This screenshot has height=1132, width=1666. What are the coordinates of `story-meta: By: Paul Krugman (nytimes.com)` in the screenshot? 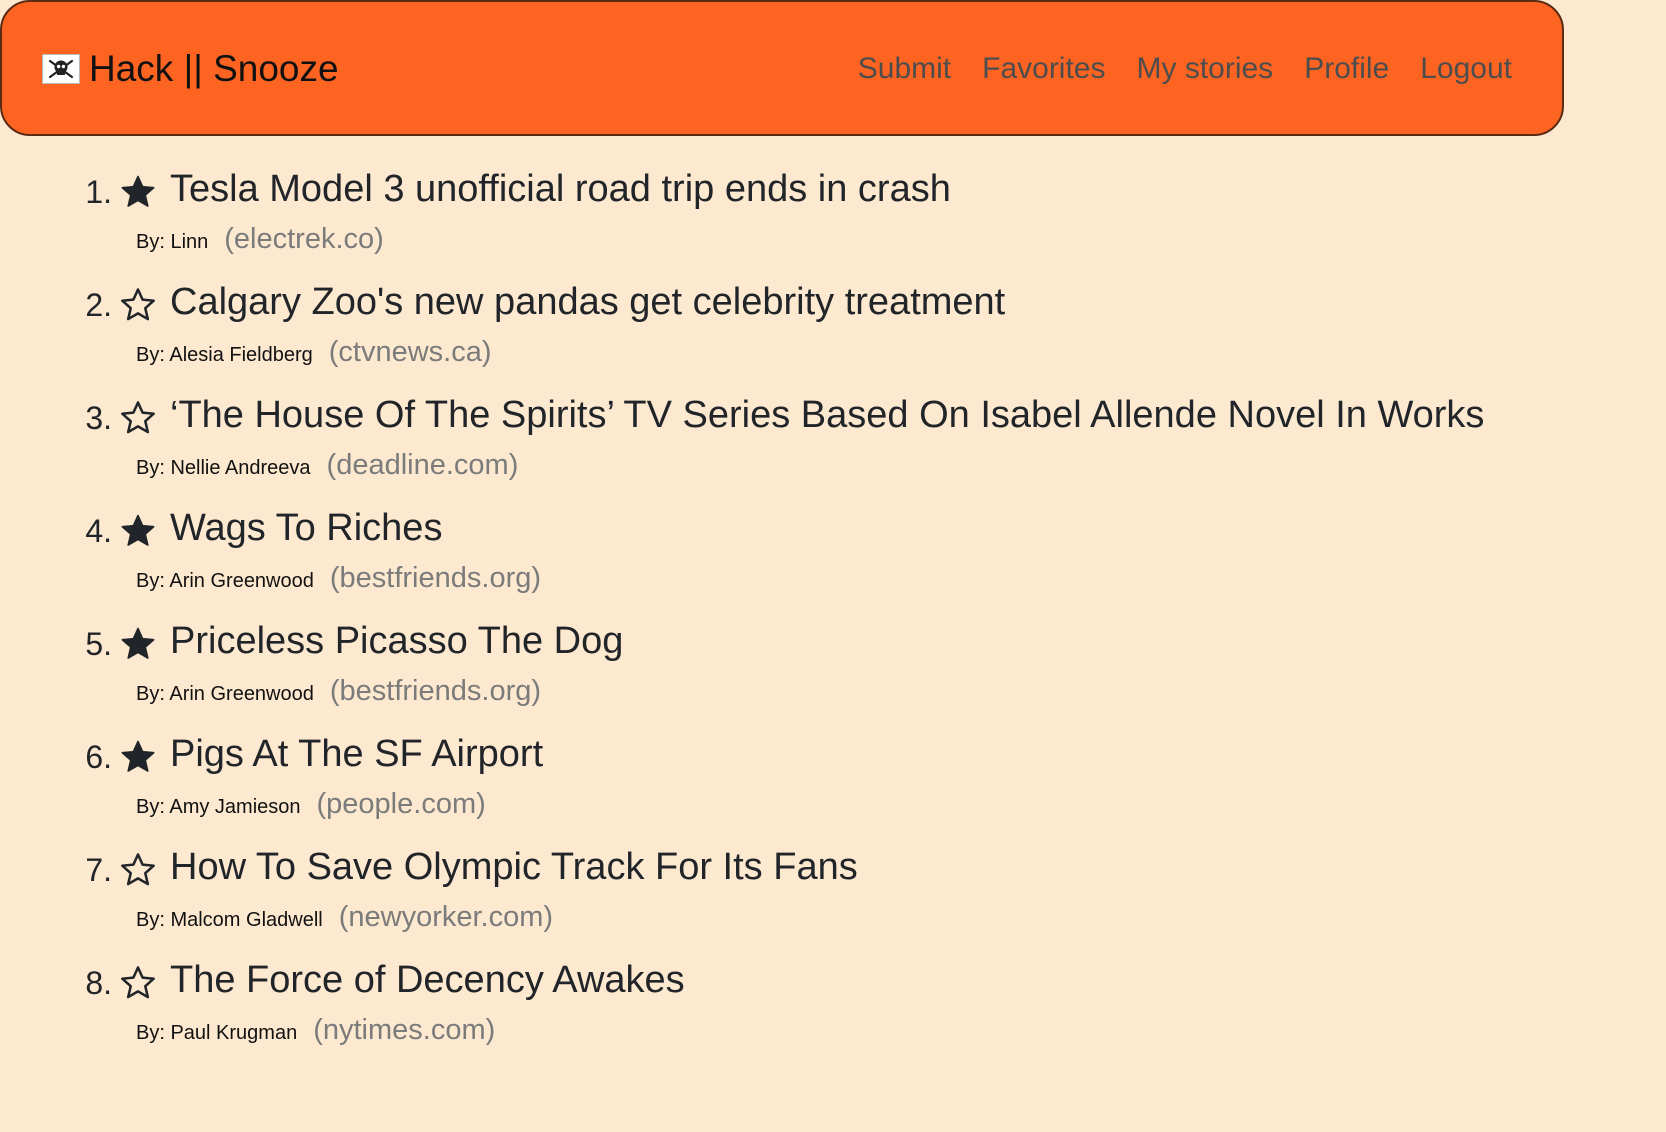 It's located at (315, 1030).